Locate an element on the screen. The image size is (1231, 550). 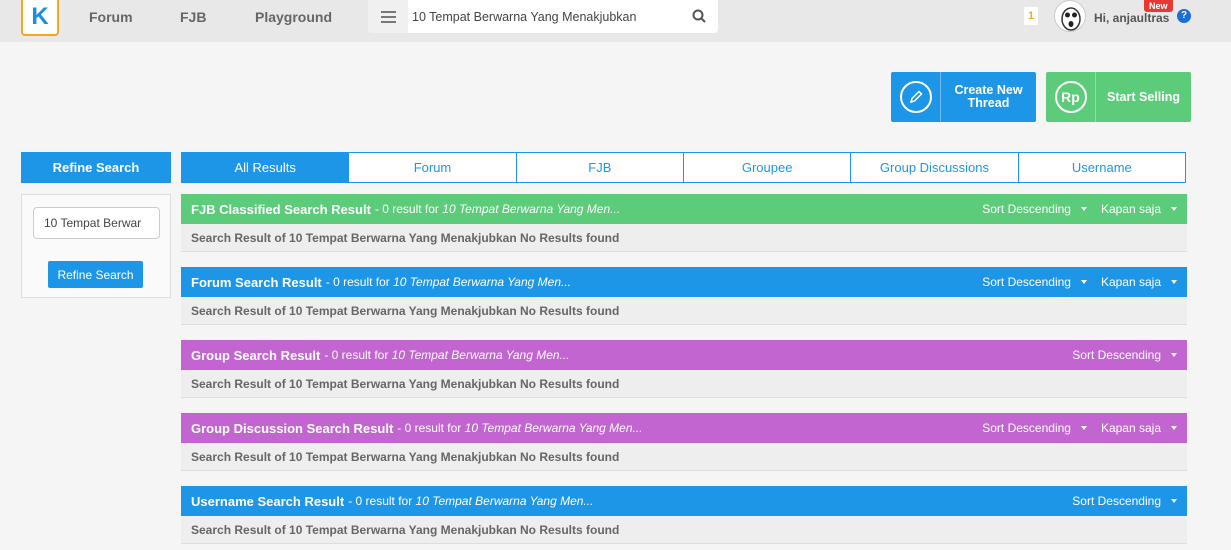
tab-username: Username is located at coordinates (1101, 167).